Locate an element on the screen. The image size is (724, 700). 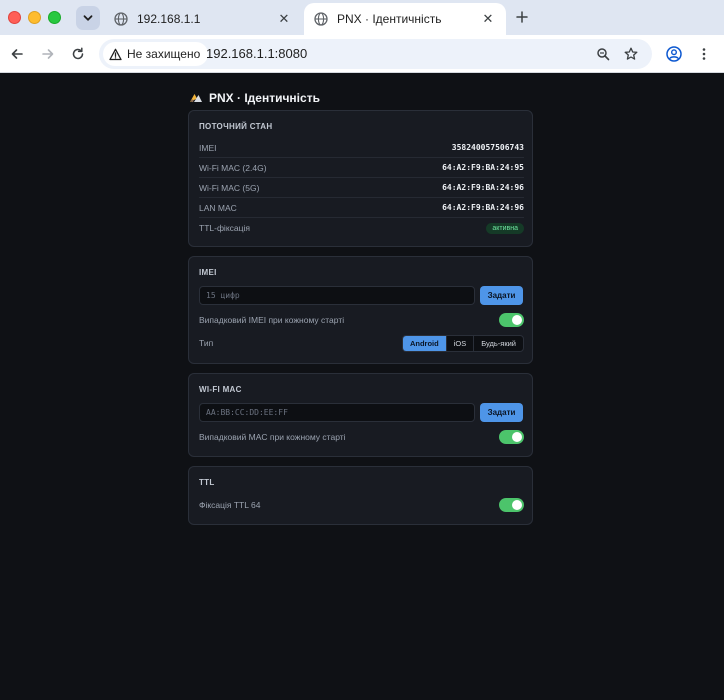
profile-button is located at coordinates (674, 54).